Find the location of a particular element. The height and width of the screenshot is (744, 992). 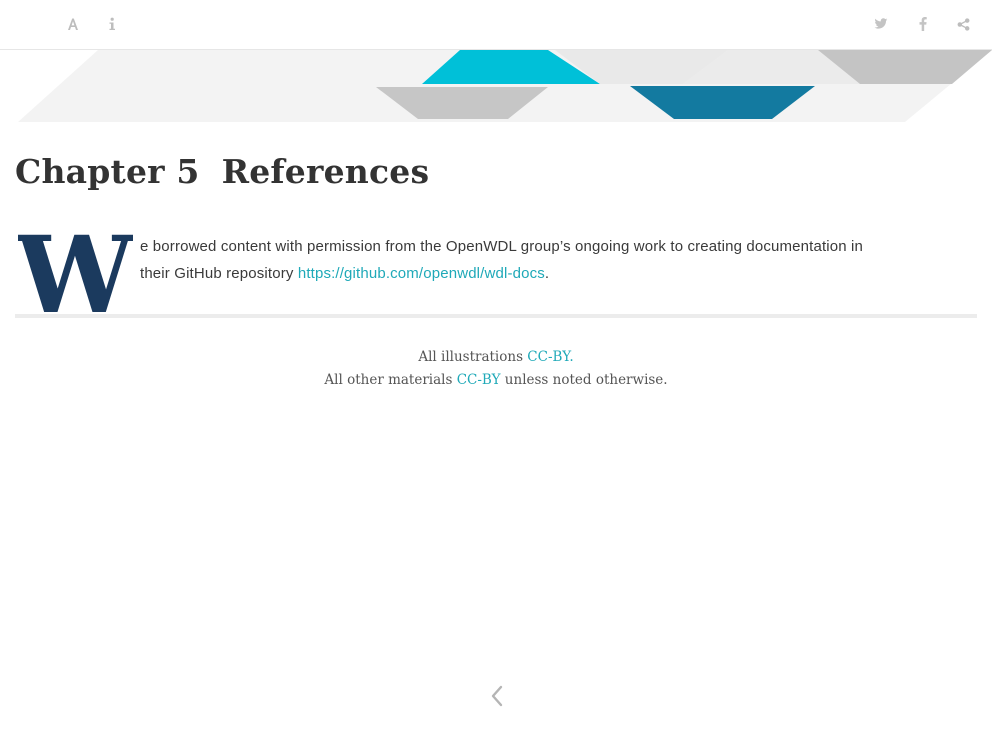

section-divider is located at coordinates (496, 316).